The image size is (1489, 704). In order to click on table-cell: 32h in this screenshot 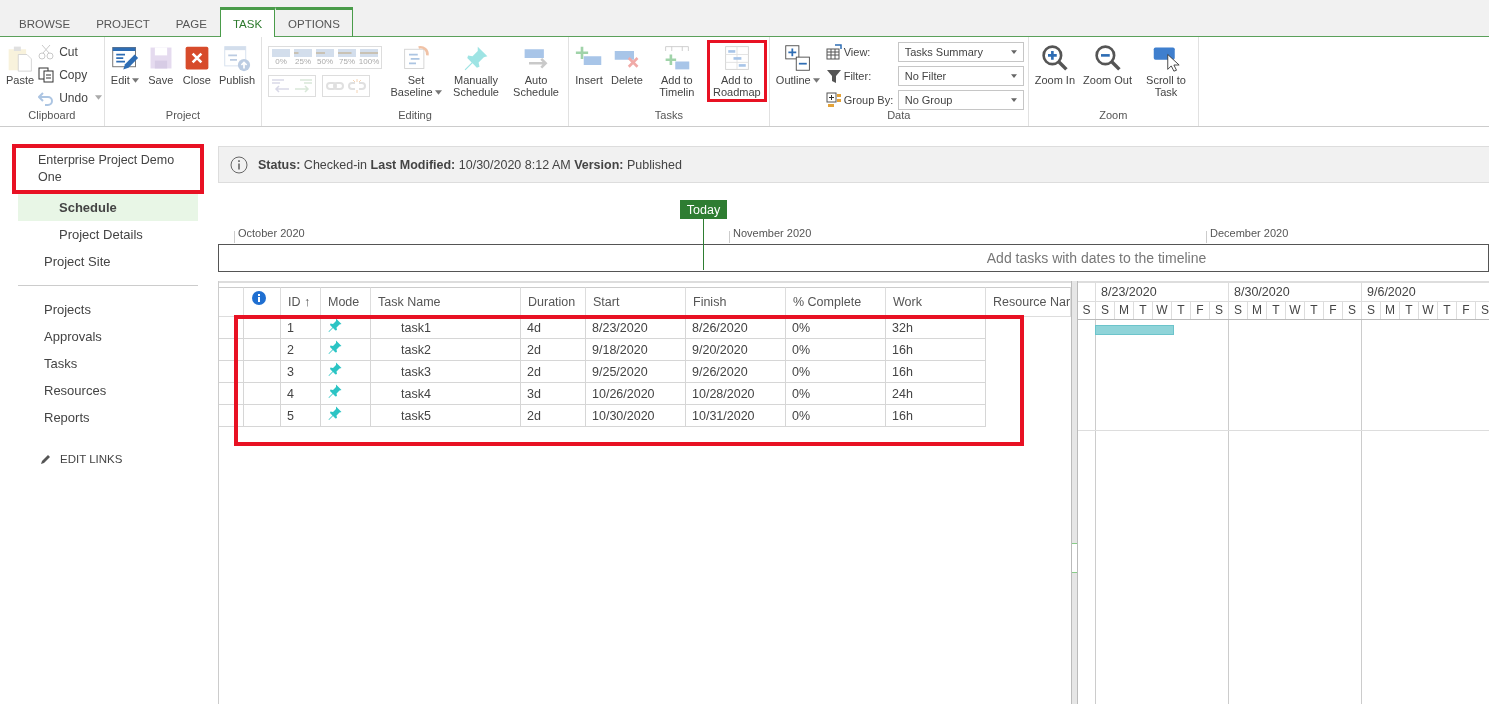, I will do `click(936, 328)`.